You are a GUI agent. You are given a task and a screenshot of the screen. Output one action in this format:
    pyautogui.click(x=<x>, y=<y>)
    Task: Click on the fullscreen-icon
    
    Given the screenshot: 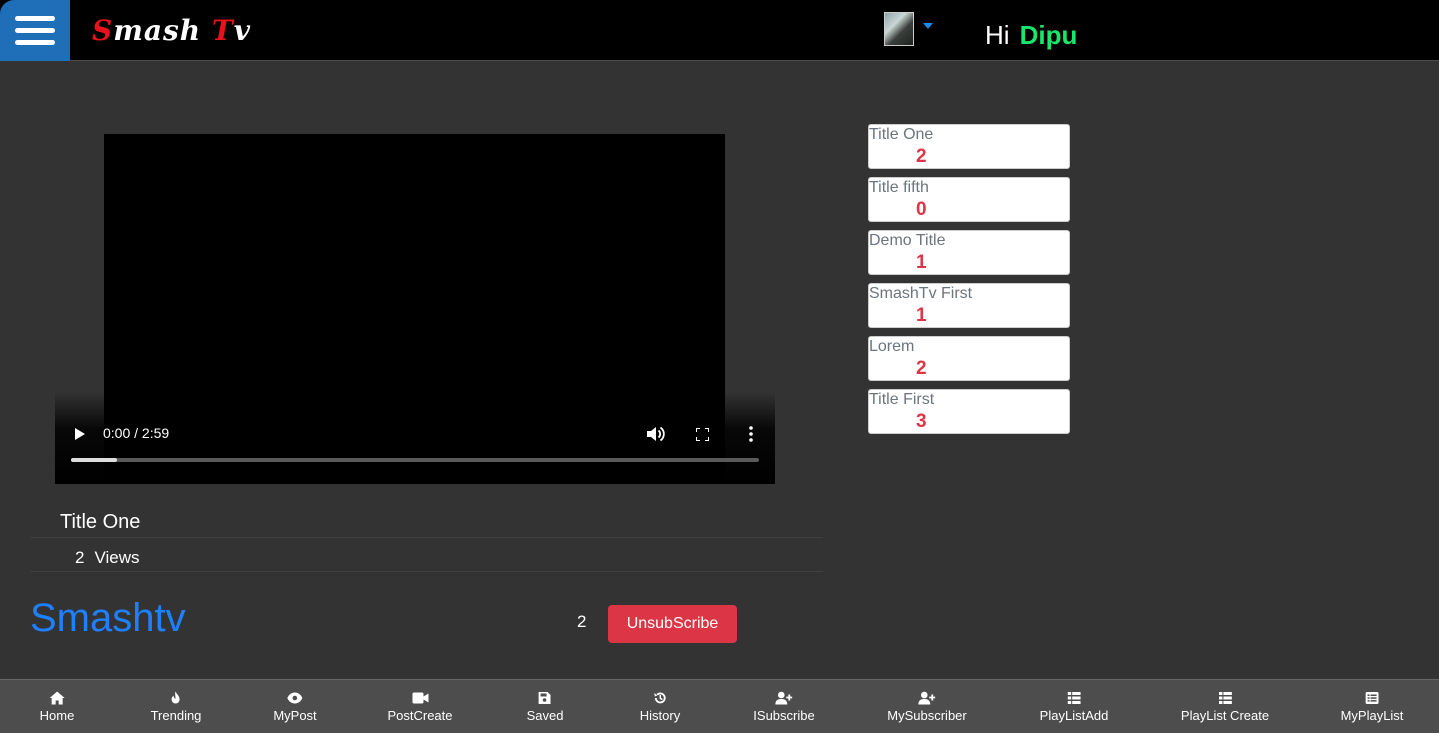 What is the action you would take?
    pyautogui.click(x=702, y=434)
    